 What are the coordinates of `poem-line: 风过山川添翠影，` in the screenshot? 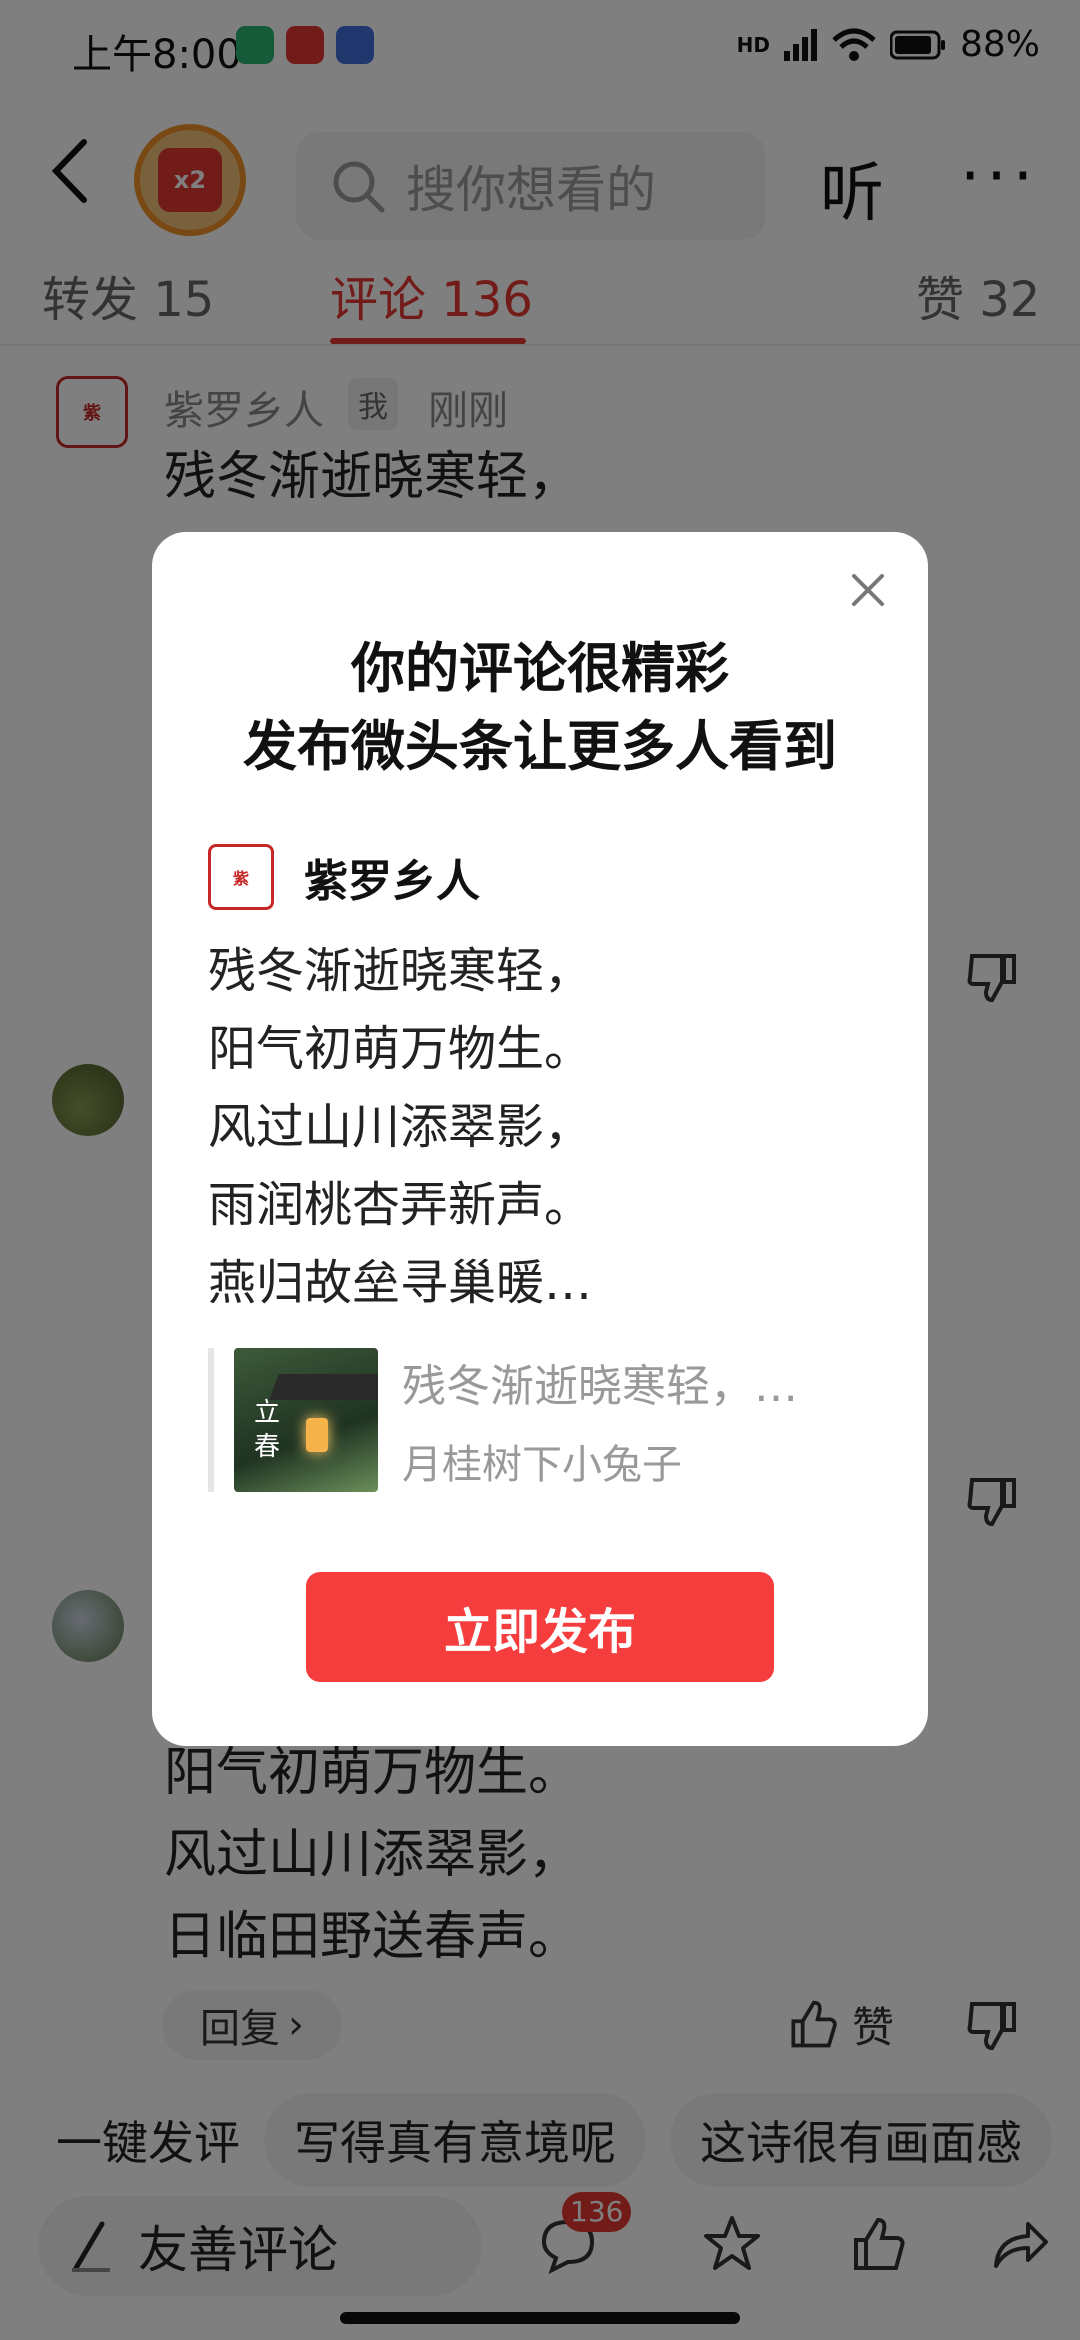 It's located at (400, 1127).